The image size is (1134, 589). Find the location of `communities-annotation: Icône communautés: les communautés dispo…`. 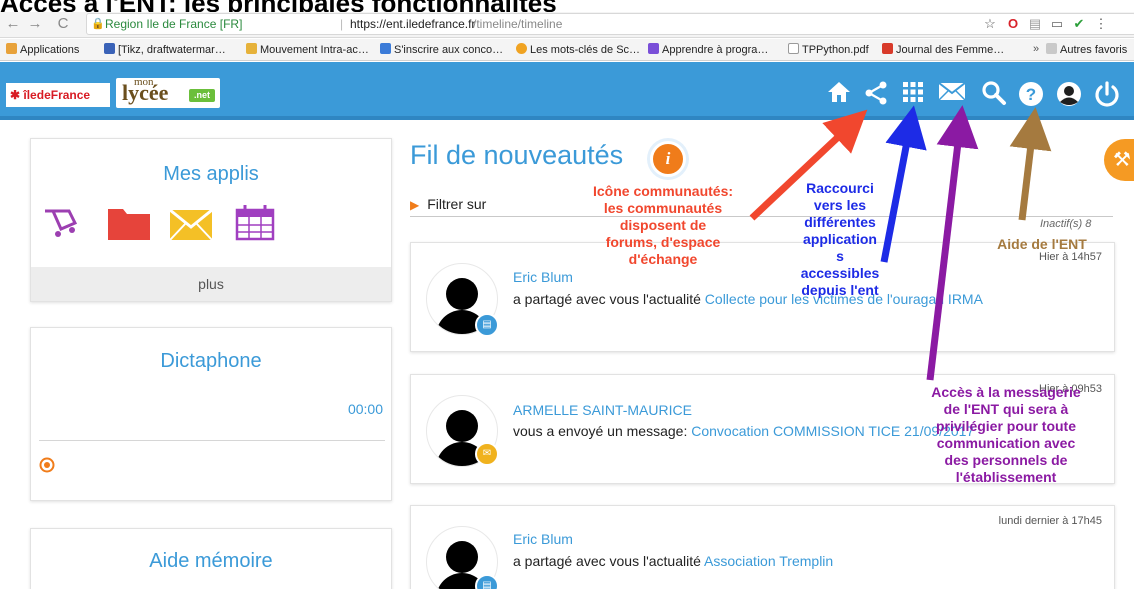

communities-annotation: Icône communautés: les communautés dispo… is located at coordinates (663, 225).